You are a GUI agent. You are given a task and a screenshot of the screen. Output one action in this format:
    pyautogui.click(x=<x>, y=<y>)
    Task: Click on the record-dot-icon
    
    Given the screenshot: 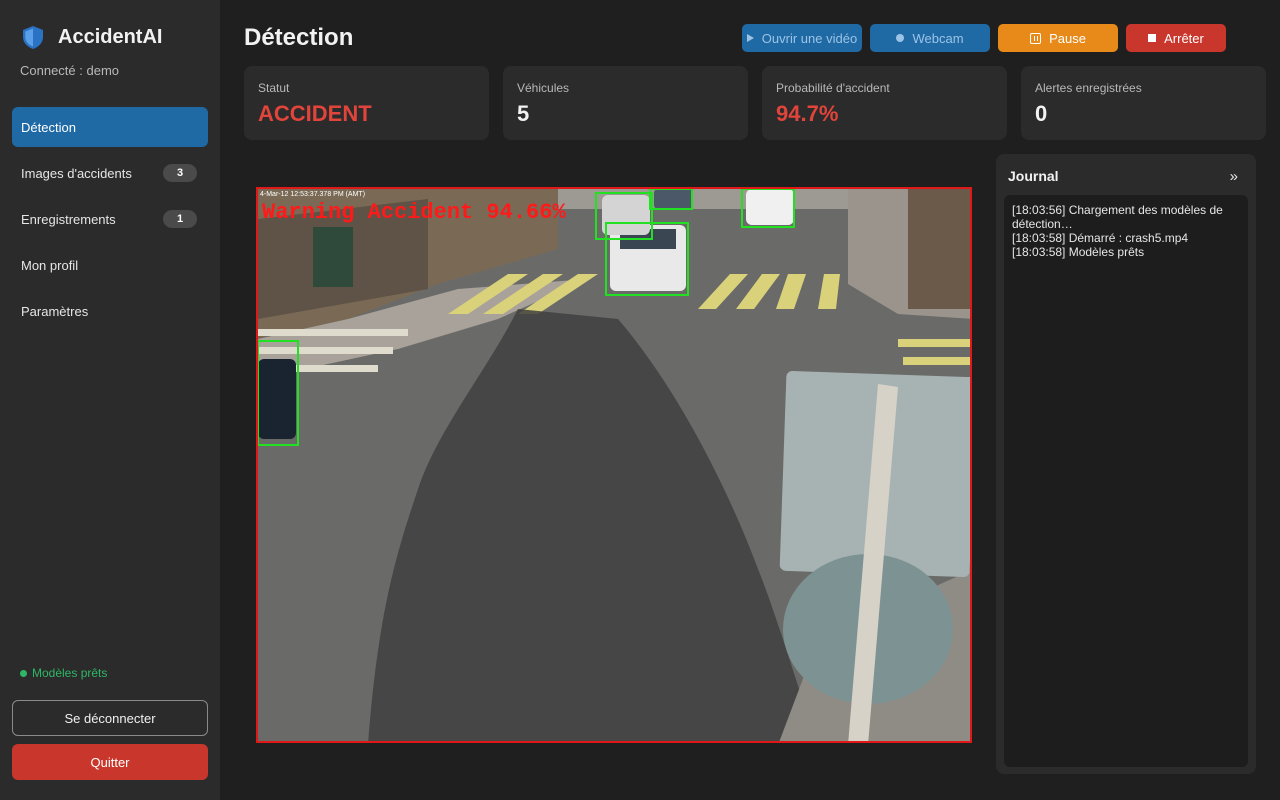 What is the action you would take?
    pyautogui.click(x=900, y=38)
    